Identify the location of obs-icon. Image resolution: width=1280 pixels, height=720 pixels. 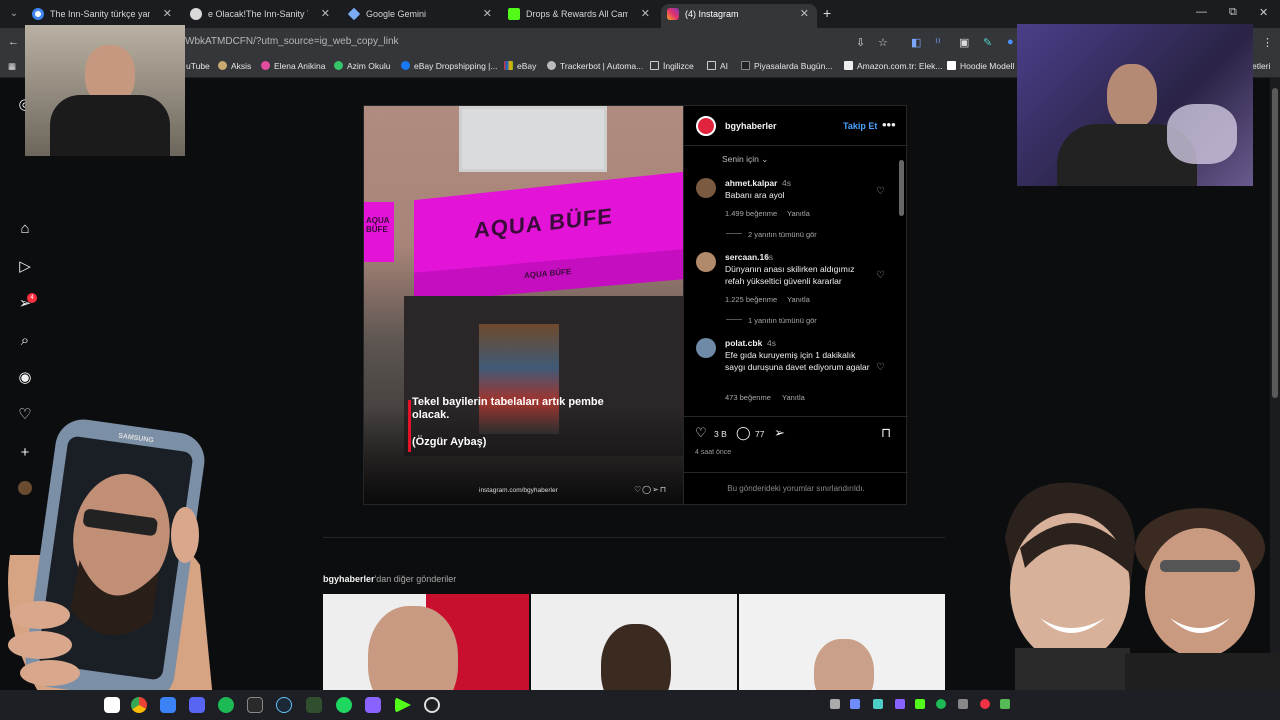
(432, 705).